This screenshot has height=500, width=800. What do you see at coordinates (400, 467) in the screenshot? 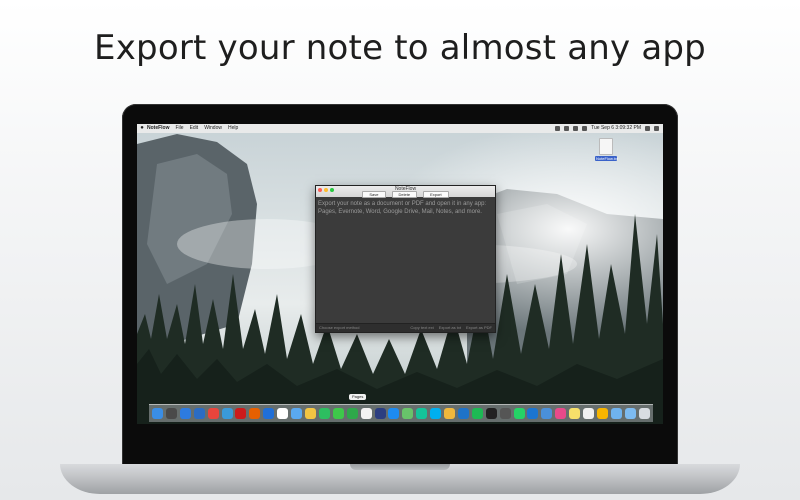
I see `laptop-notch` at bounding box center [400, 467].